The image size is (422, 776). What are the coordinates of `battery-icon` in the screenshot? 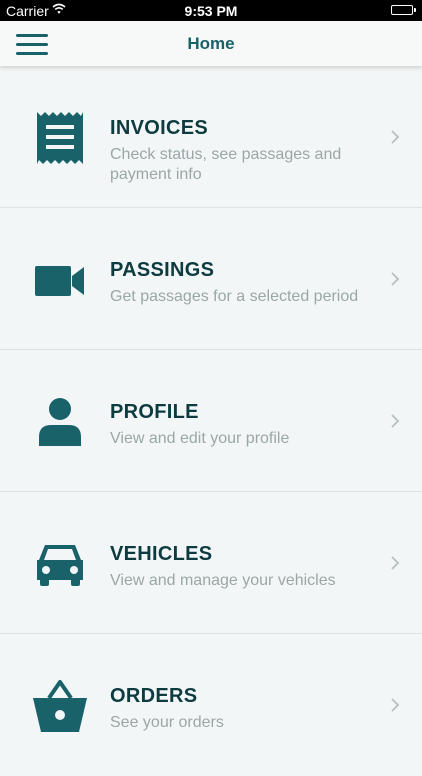 It's located at (403, 10).